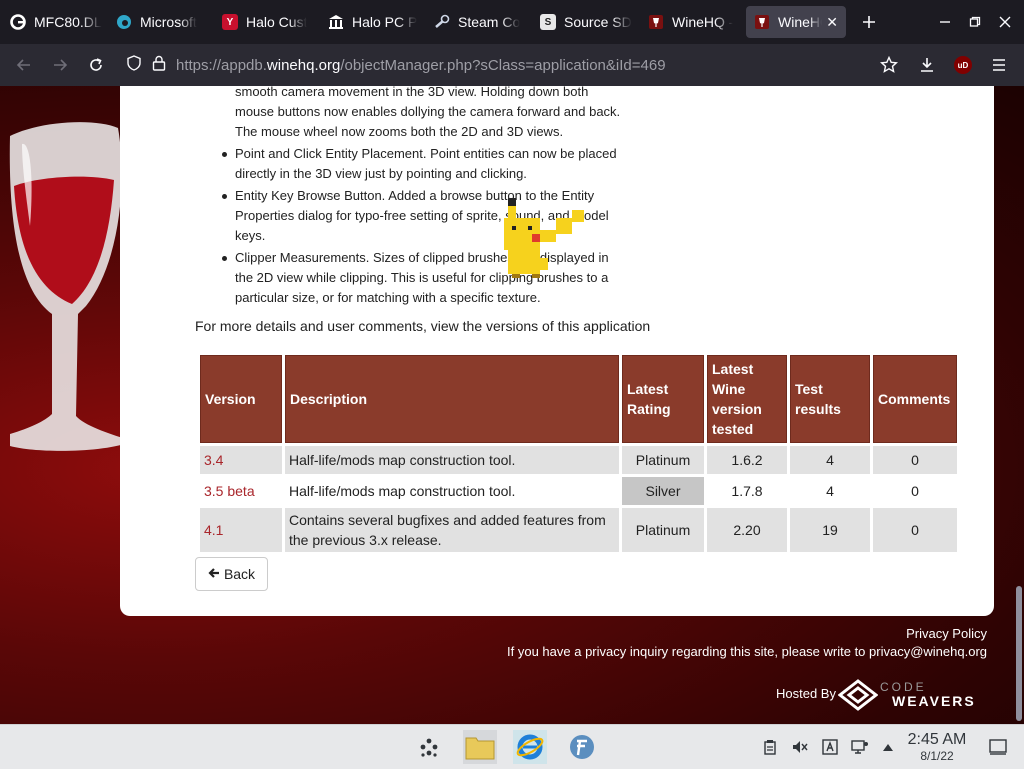 Image resolution: width=1024 pixels, height=769 pixels. Describe the element at coordinates (963, 65) in the screenshot. I see `ublock-origin-icon: uD` at that location.